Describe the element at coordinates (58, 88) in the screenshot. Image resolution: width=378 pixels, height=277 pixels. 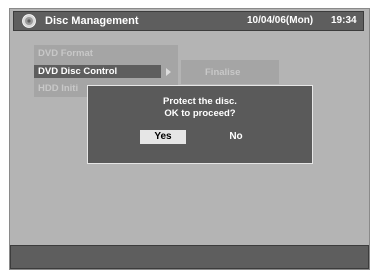
I see `menu-item-hdd-initialise: HDD Initi` at that location.